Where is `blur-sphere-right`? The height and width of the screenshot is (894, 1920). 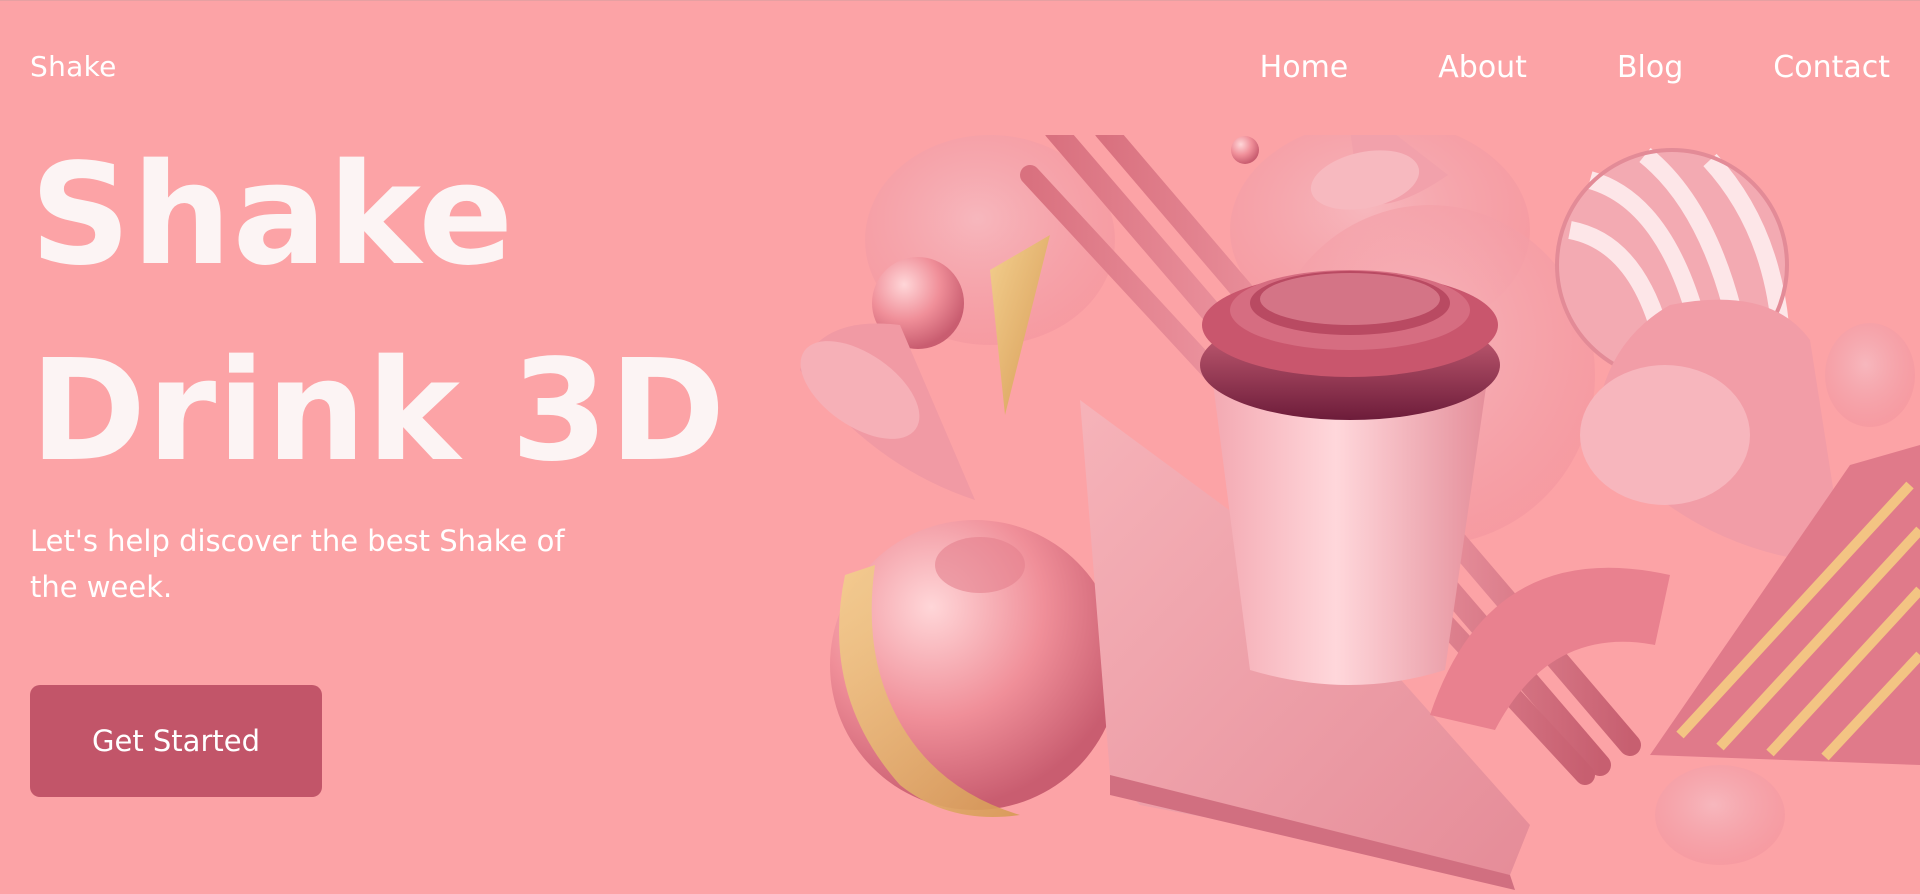 blur-sphere-right is located at coordinates (1870, 375).